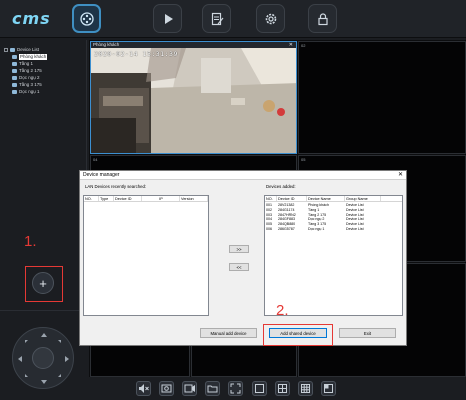 The image size is (466, 400). Describe the element at coordinates (26, 92) in the screenshot. I see `tree-item-doc-ngu-1: Dọc ngụ 1` at that location.